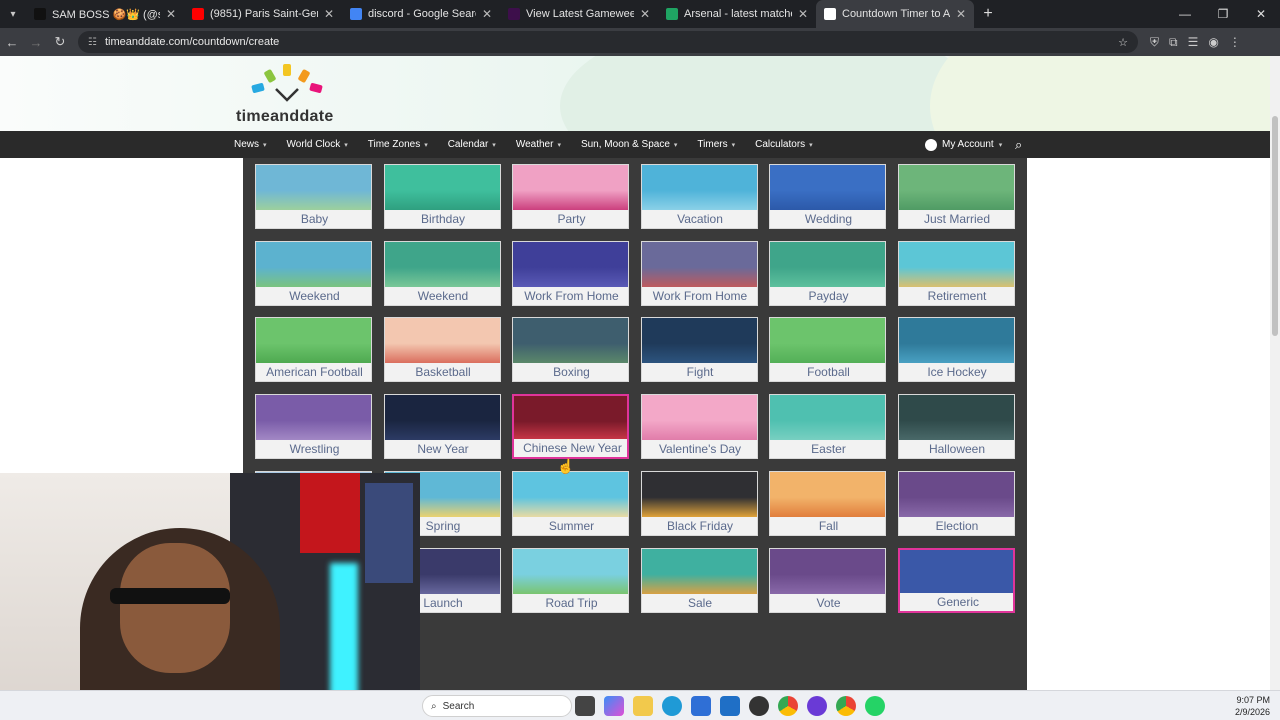  I want to click on menu-kebab-icon: ⋮, so click(1235, 42).